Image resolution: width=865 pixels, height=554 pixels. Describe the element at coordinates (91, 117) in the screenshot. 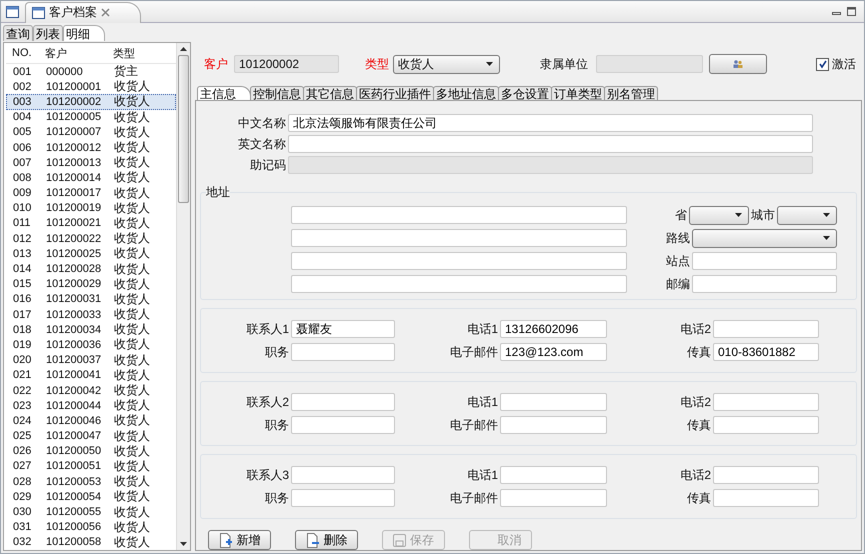

I see `list-row: 004 101200005 收货人` at that location.